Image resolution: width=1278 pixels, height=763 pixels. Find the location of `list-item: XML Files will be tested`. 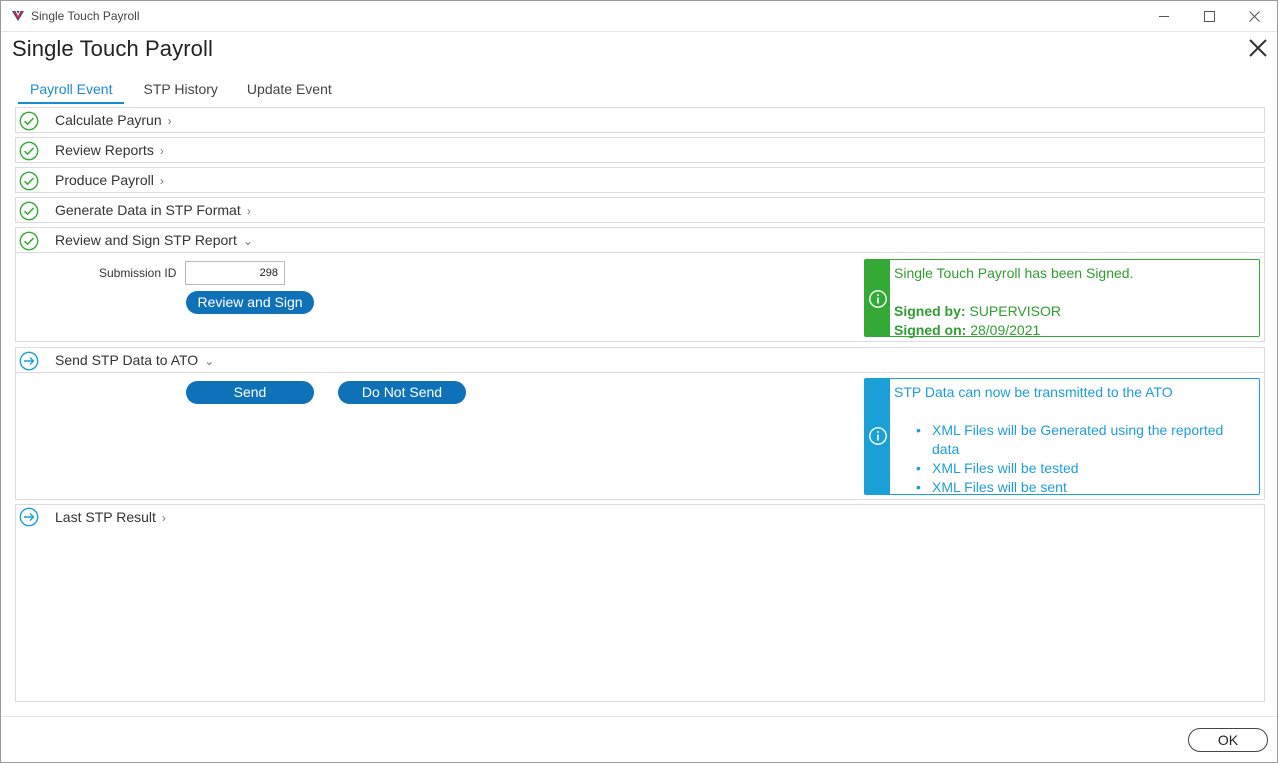

list-item: XML Files will be tested is located at coordinates (1081, 468).